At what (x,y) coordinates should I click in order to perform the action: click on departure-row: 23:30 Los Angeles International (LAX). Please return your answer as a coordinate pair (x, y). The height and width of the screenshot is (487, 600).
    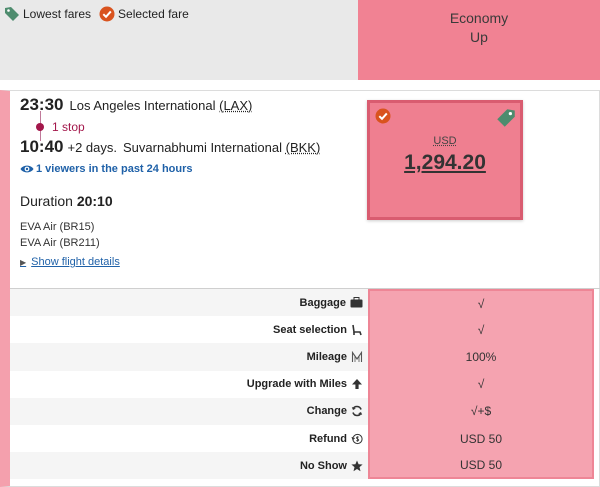
    Looking at the image, I should click on (195, 105).